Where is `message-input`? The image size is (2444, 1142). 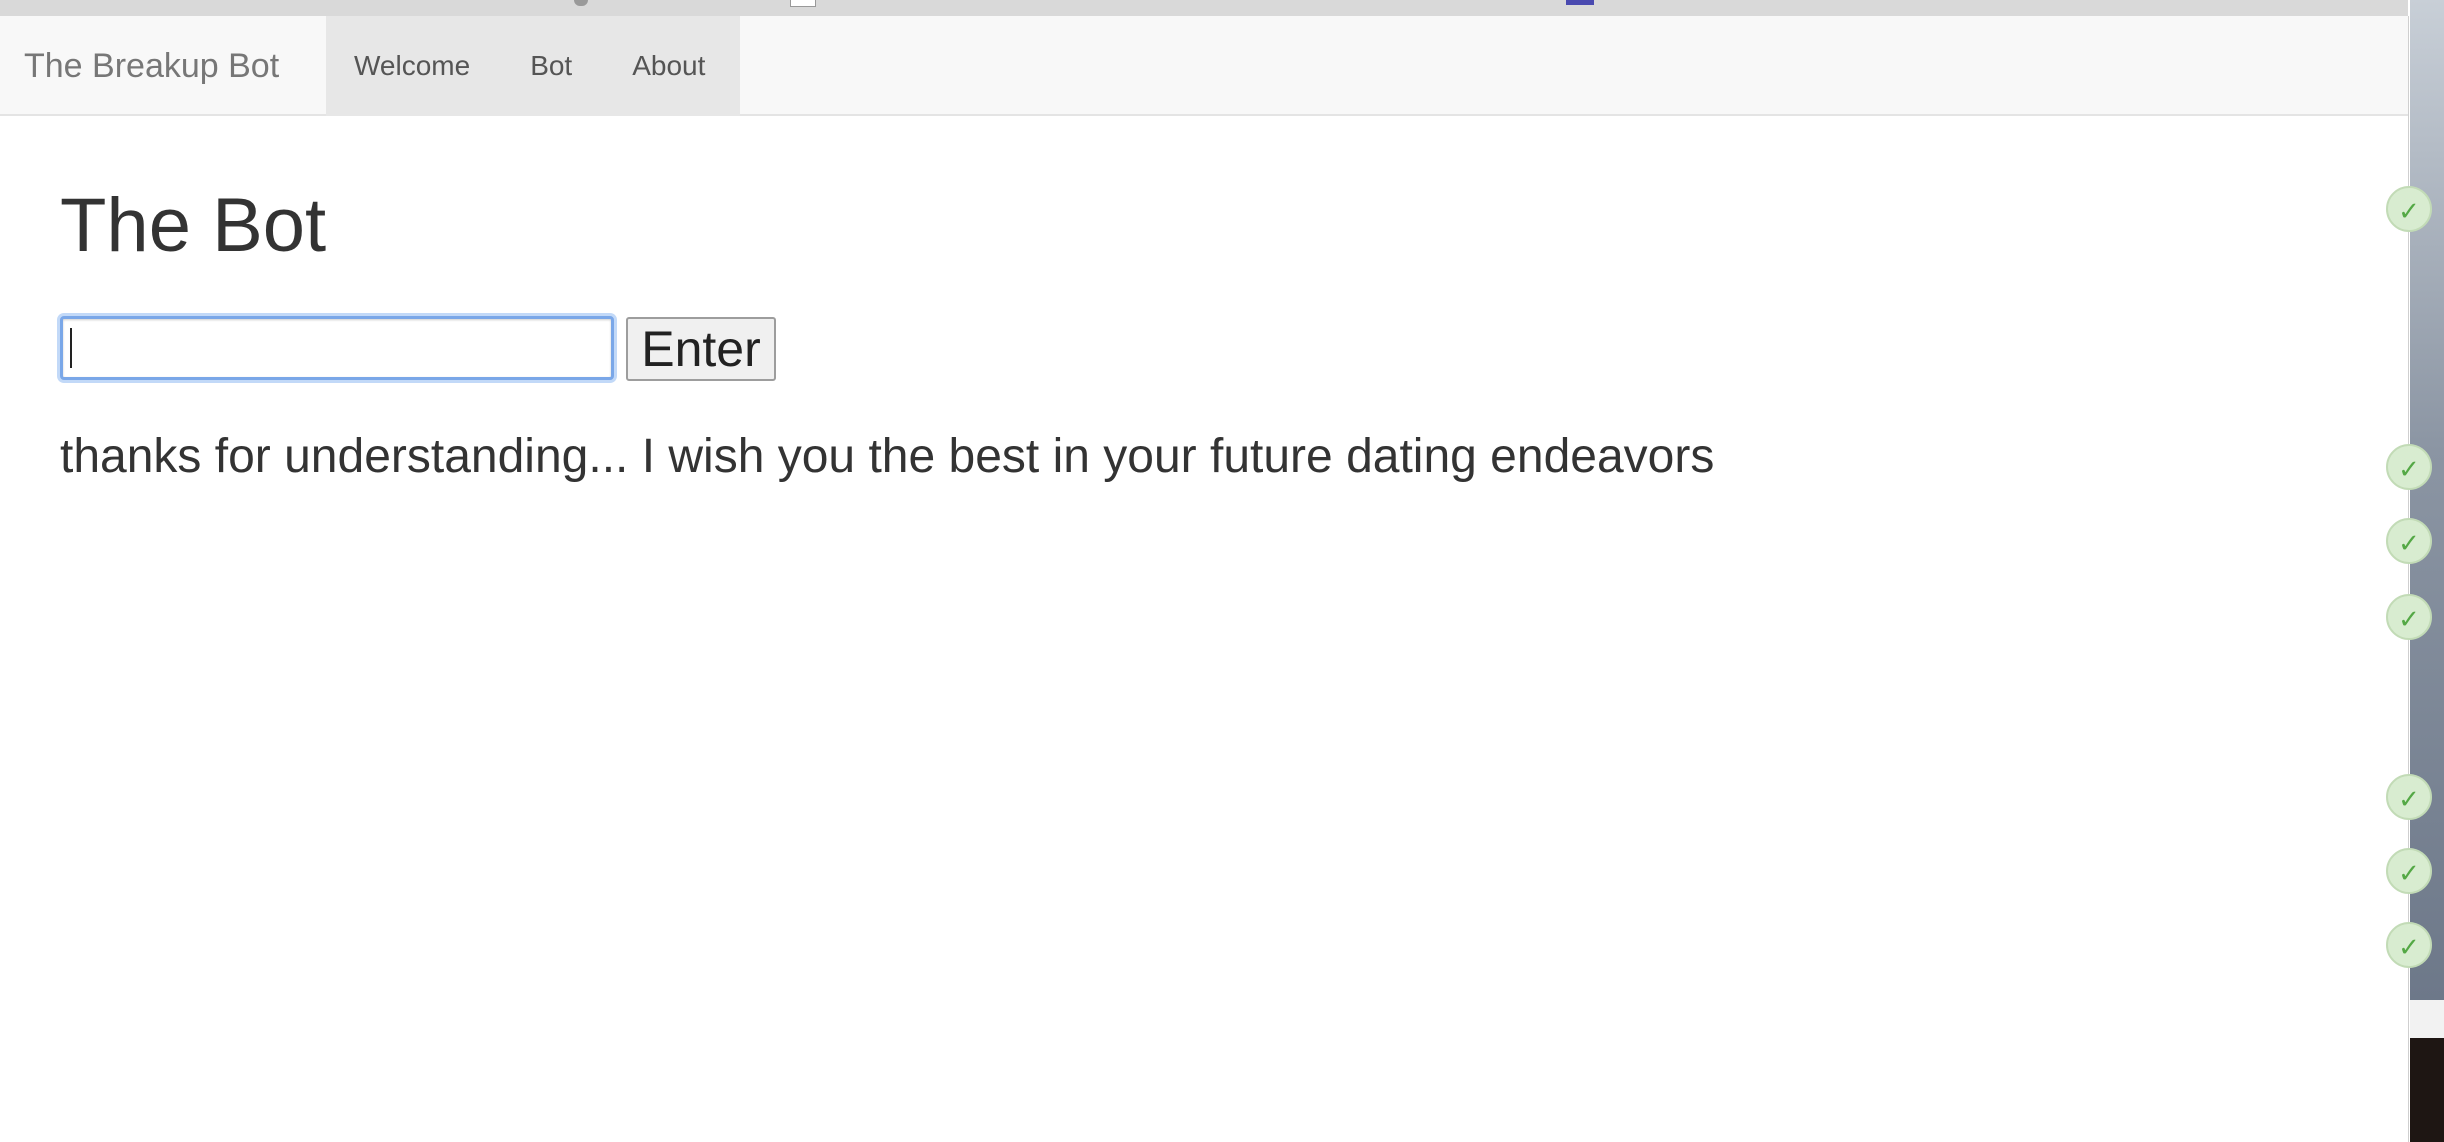
message-input is located at coordinates (337, 348).